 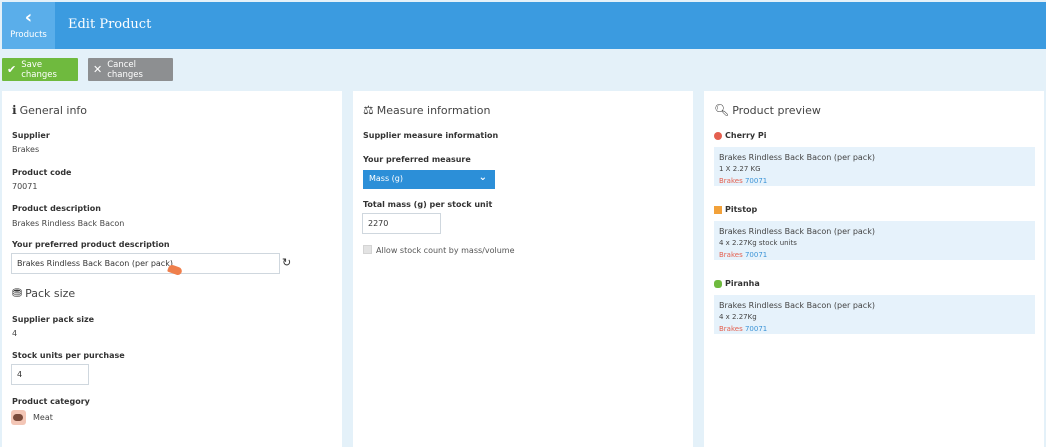 I want to click on pack-size-heading: ⛃ Pack size, so click(x=43, y=293).